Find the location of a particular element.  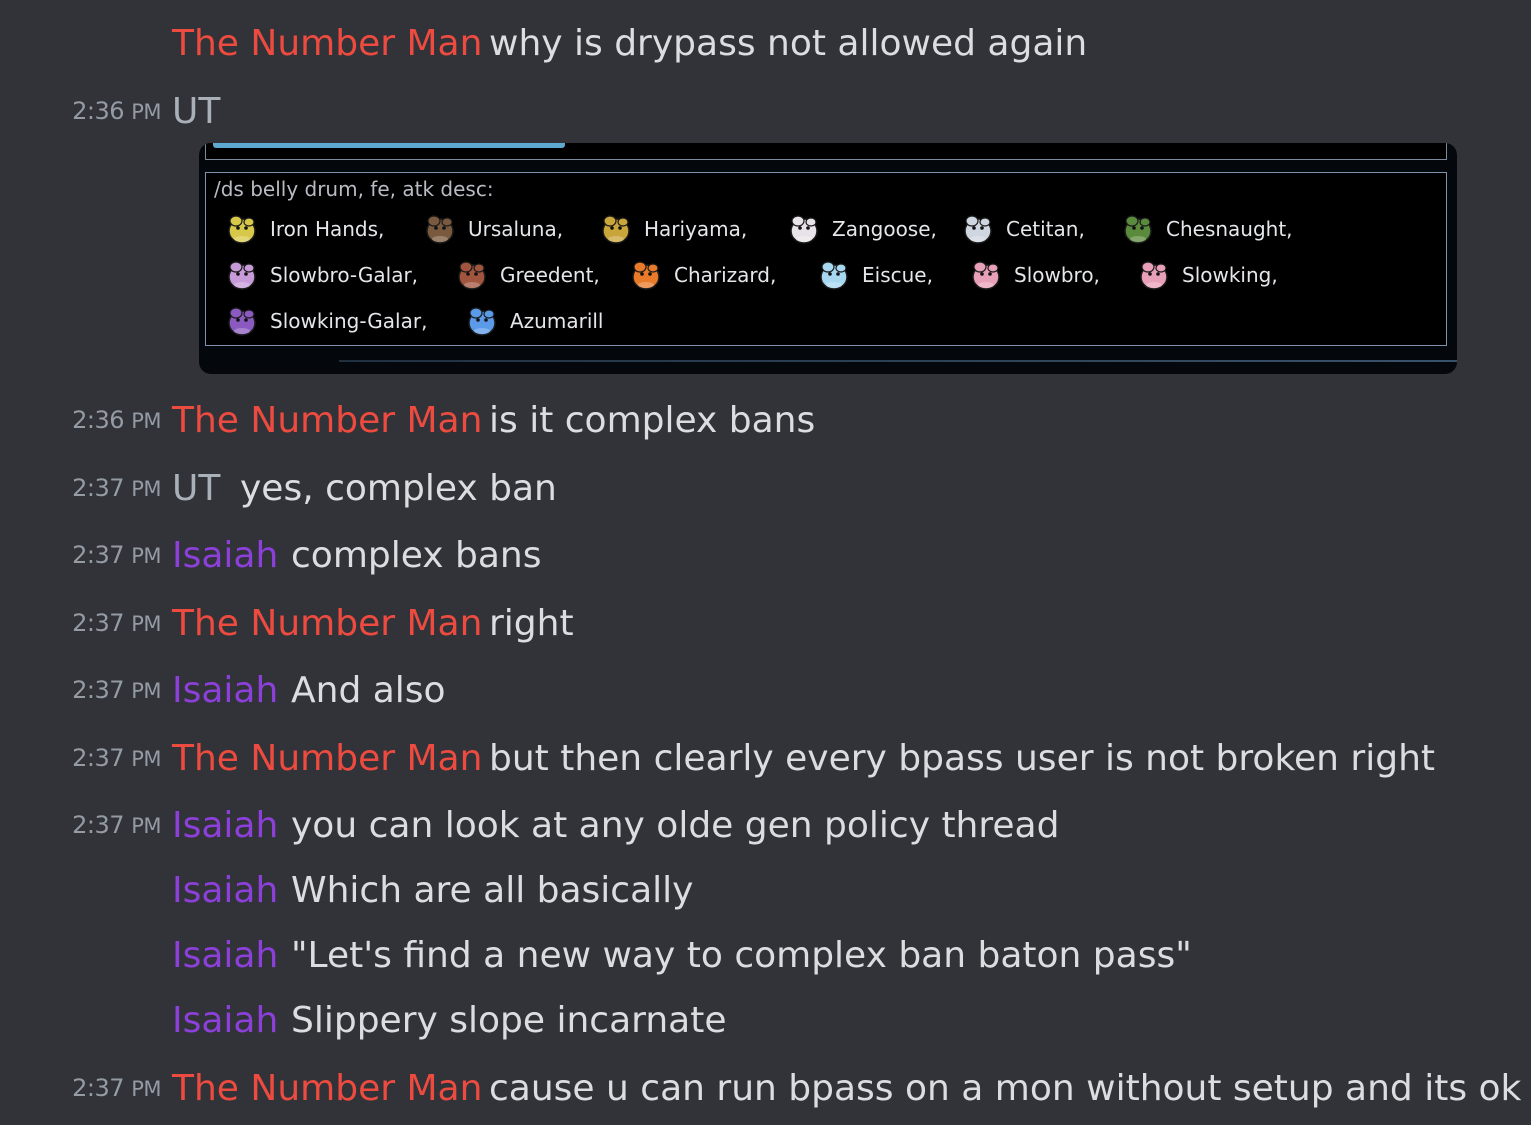

pokemon-name: Eiscue, is located at coordinates (897, 275).